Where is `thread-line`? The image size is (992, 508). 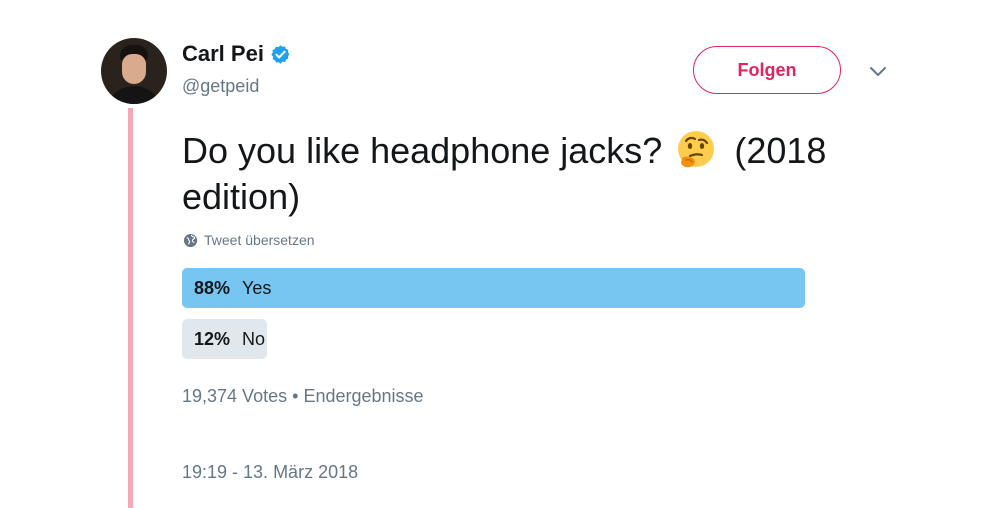
thread-line is located at coordinates (130, 308).